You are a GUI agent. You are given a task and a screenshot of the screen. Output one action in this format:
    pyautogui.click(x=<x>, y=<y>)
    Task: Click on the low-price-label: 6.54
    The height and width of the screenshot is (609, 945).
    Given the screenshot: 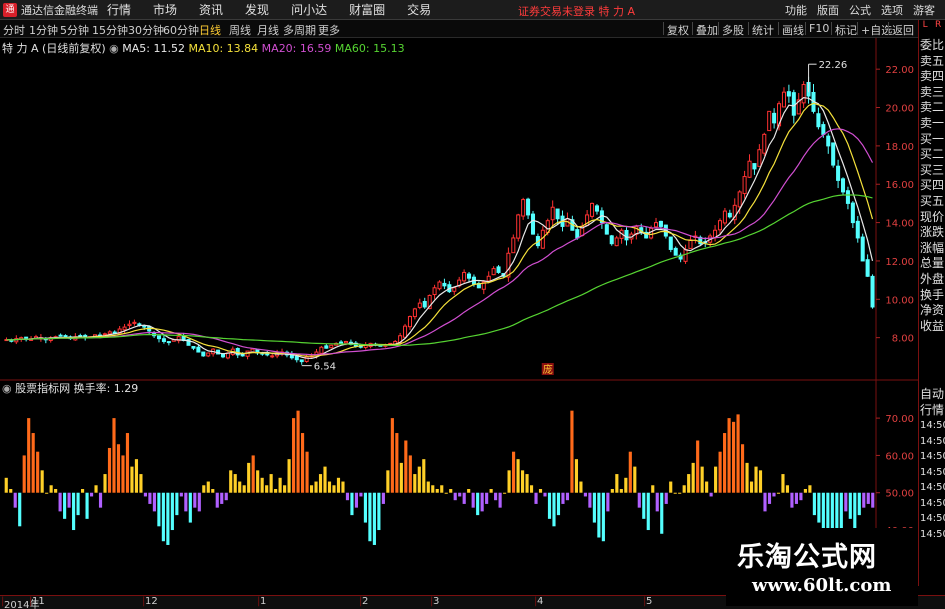 What is the action you would take?
    pyautogui.click(x=325, y=367)
    